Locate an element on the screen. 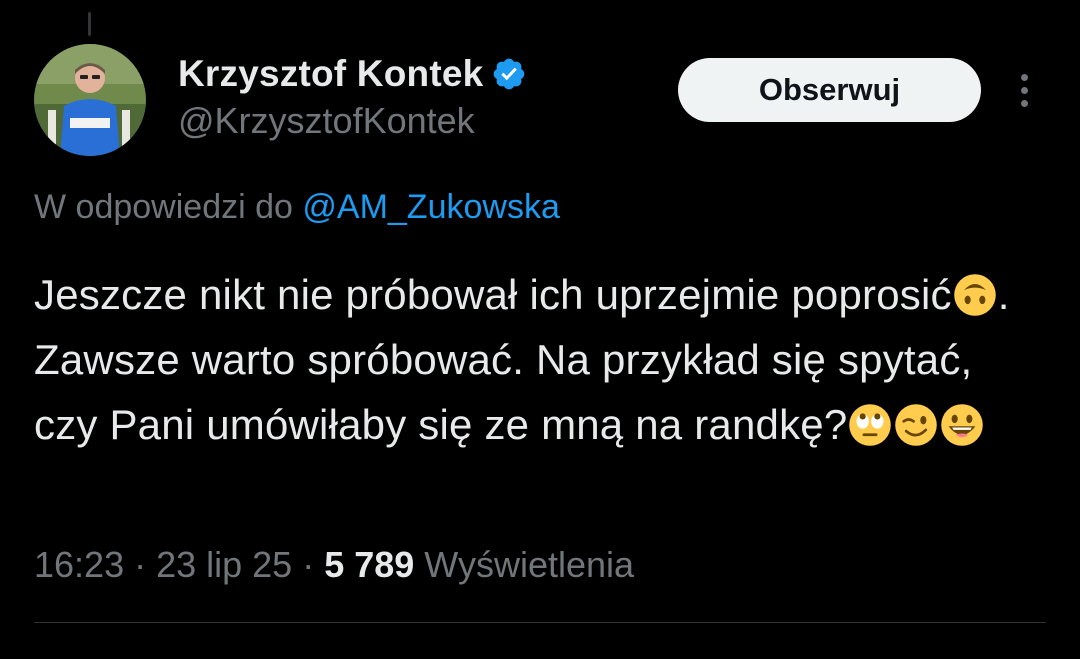 Image resolution: width=1080 pixels, height=659 pixels. tweet-meta: 16:23 · 23 lip 25 · 5 789 Wyświetlenia is located at coordinates (334, 565).